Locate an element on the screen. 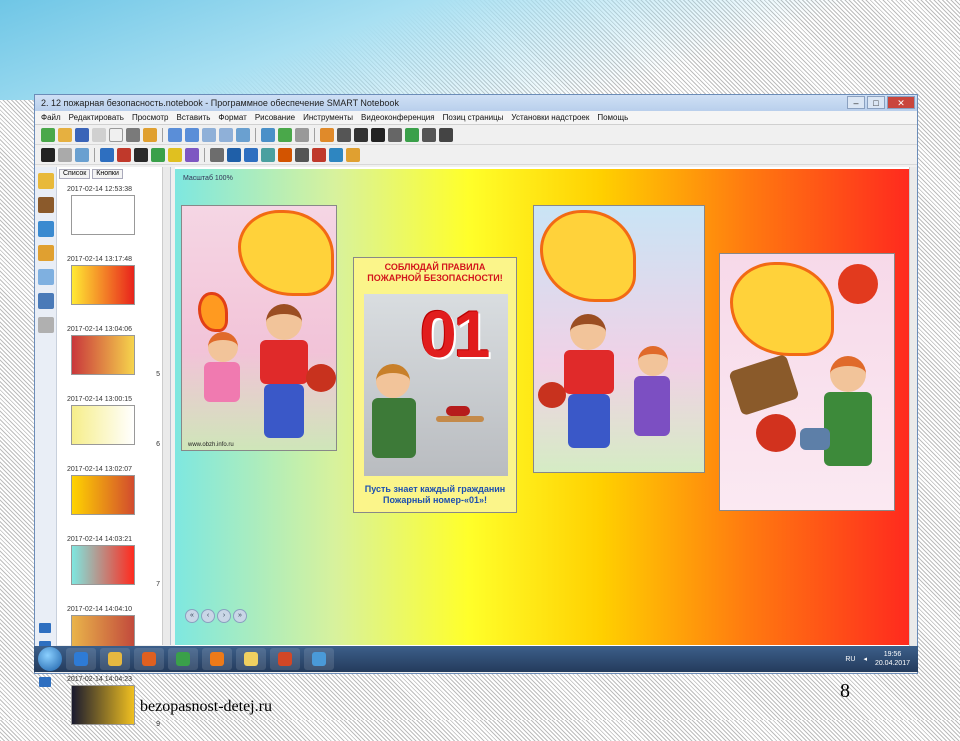 The image size is (960, 741). previous-page-icon: ‹ is located at coordinates (208, 616).